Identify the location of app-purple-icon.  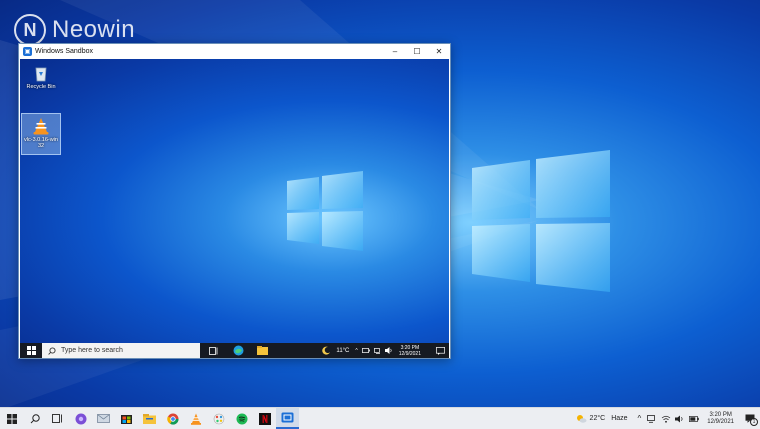
(80, 418).